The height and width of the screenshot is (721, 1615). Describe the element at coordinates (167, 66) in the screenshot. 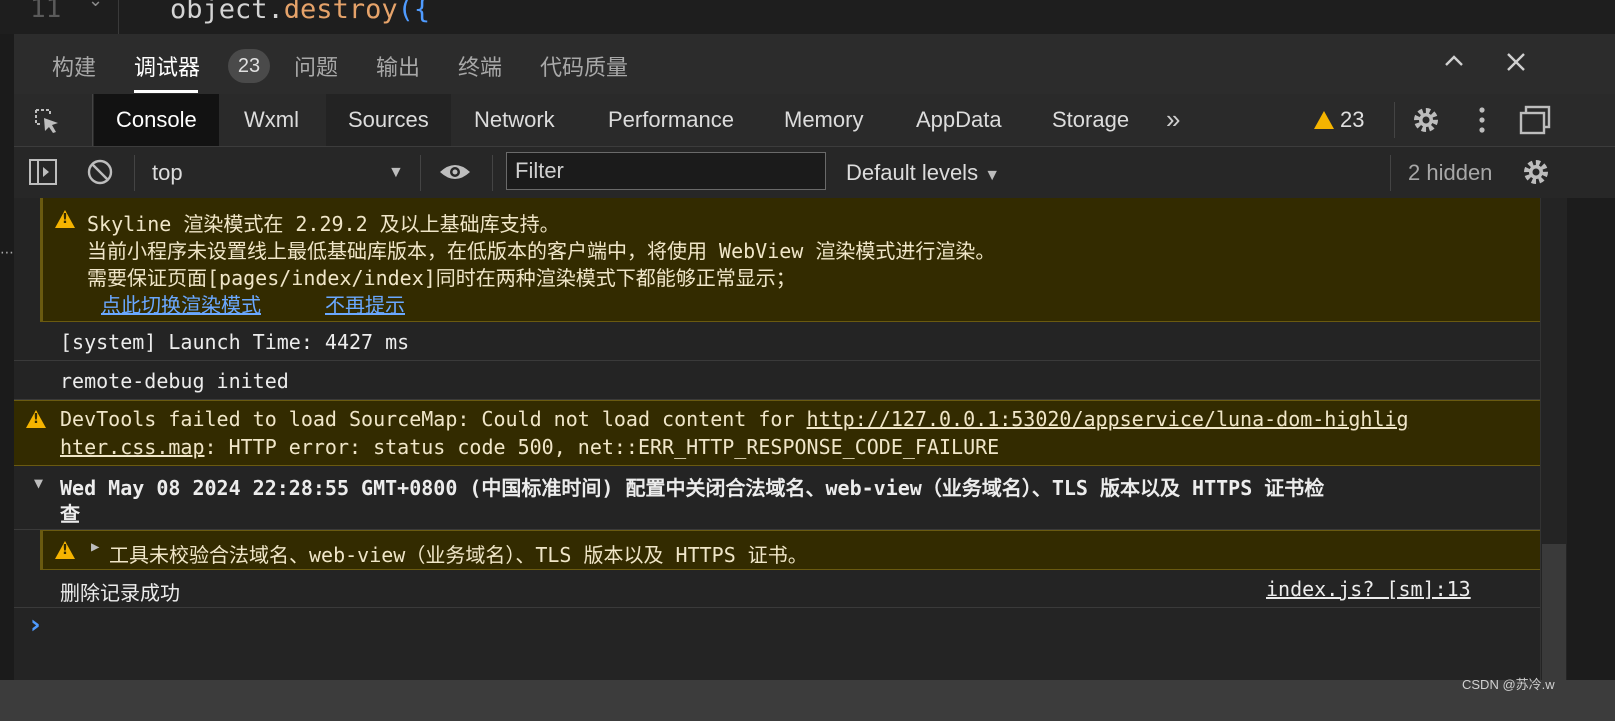

I see `tab-debugger: 调试器` at that location.